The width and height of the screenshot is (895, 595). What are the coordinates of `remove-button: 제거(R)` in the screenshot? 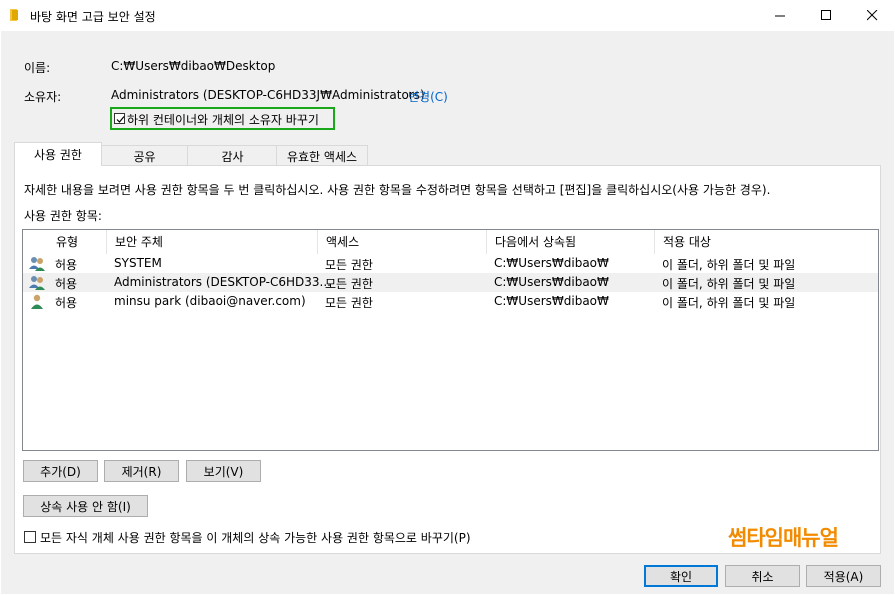 It's located at (141, 471).